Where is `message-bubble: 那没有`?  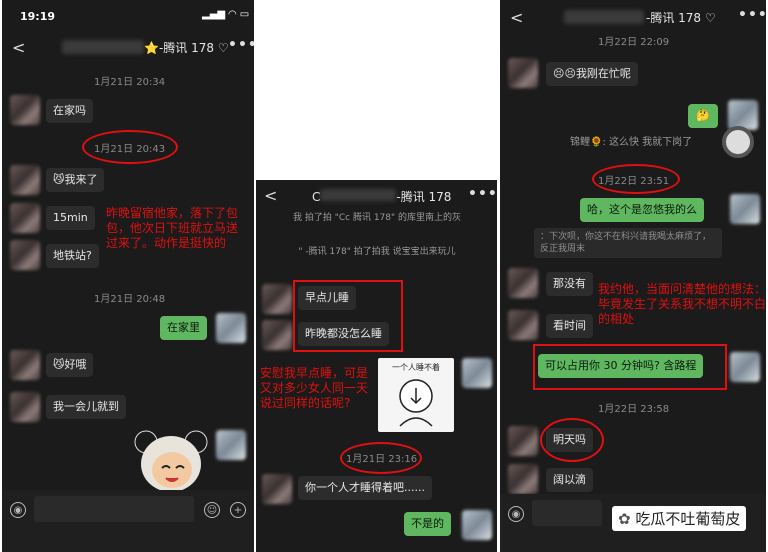 message-bubble: 那没有 is located at coordinates (569, 284).